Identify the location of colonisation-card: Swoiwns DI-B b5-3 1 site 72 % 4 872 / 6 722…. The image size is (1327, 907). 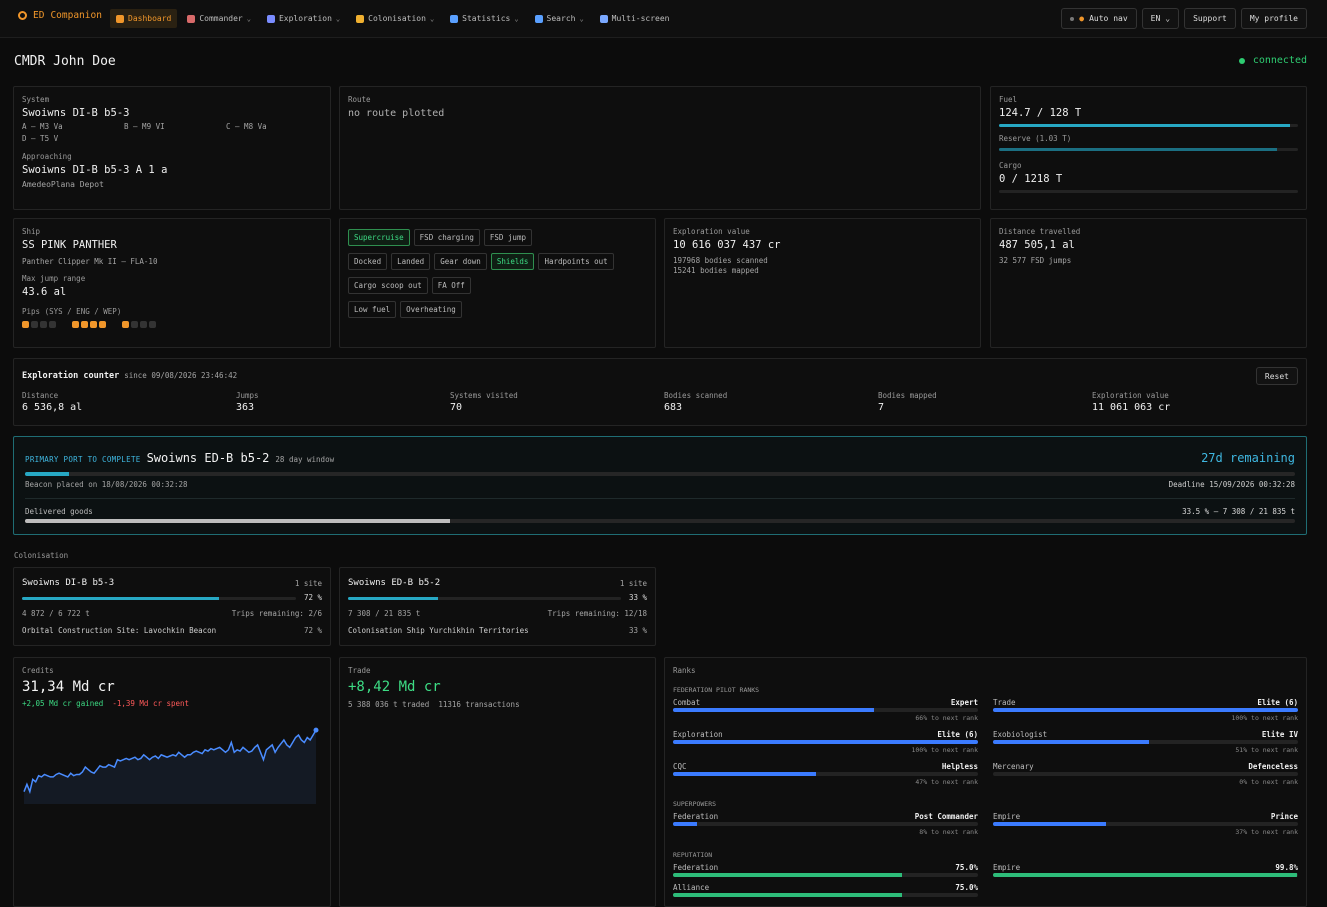
(172, 606).